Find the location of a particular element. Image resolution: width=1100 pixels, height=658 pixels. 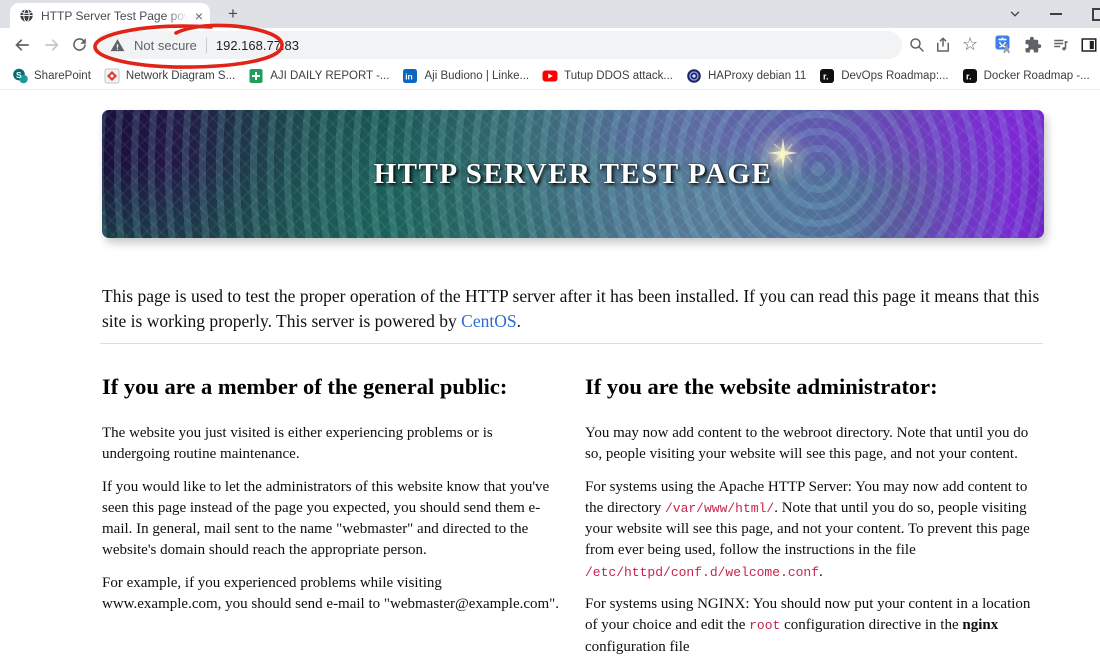

globe-favicon-icon is located at coordinates (26, 15).